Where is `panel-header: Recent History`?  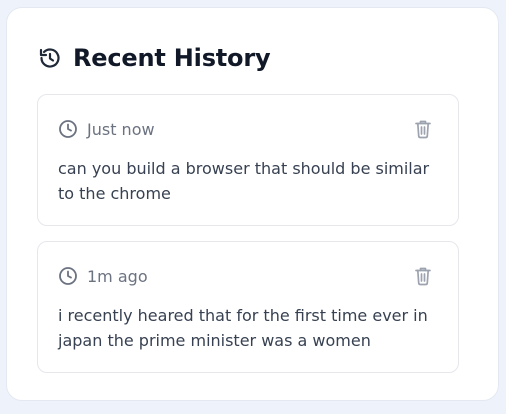 panel-header: Recent History is located at coordinates (154, 58).